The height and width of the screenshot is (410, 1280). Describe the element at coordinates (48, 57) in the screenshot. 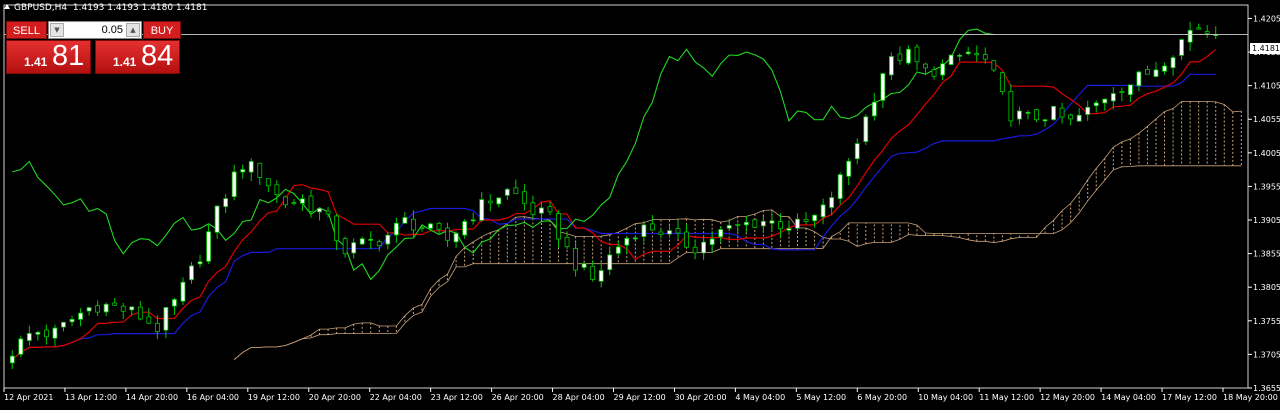

I see `sell-price-button: 1.41 81` at that location.